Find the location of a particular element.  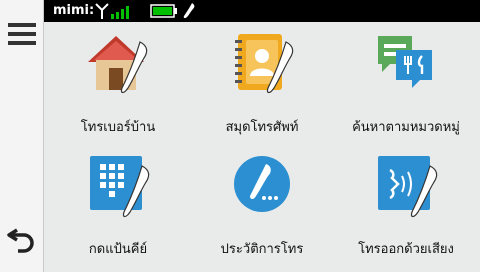

tile-voice-dial: โทรออกด้วยเสียง is located at coordinates (406, 205).